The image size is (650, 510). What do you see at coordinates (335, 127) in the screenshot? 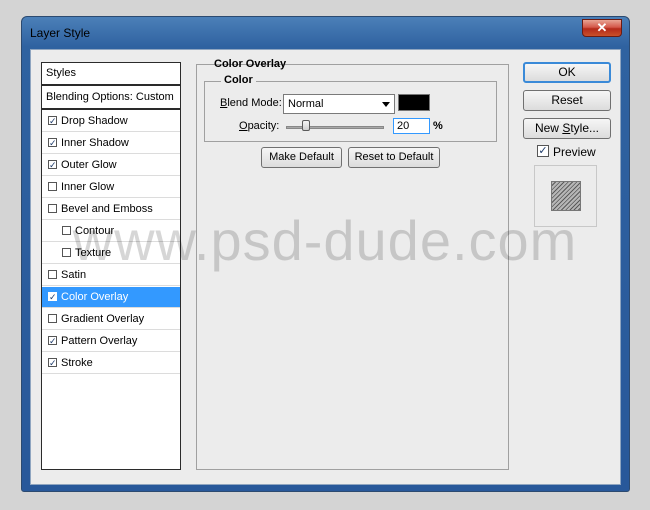
I see `opacity-slider-track` at bounding box center [335, 127].